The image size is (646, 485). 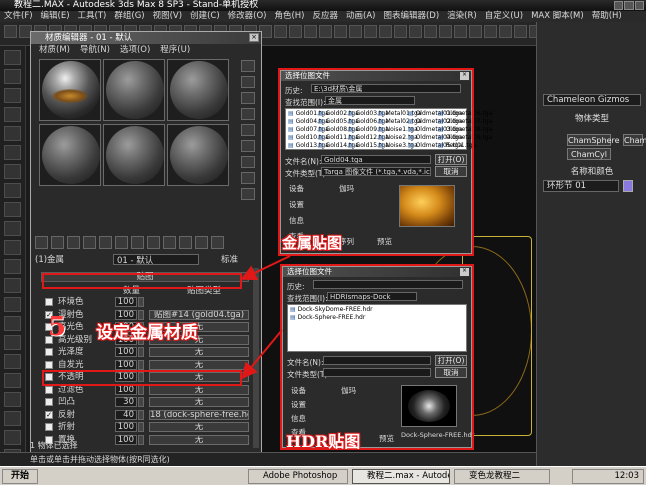 I want to click on menu-item: 图表编辑器(D), so click(x=411, y=16).